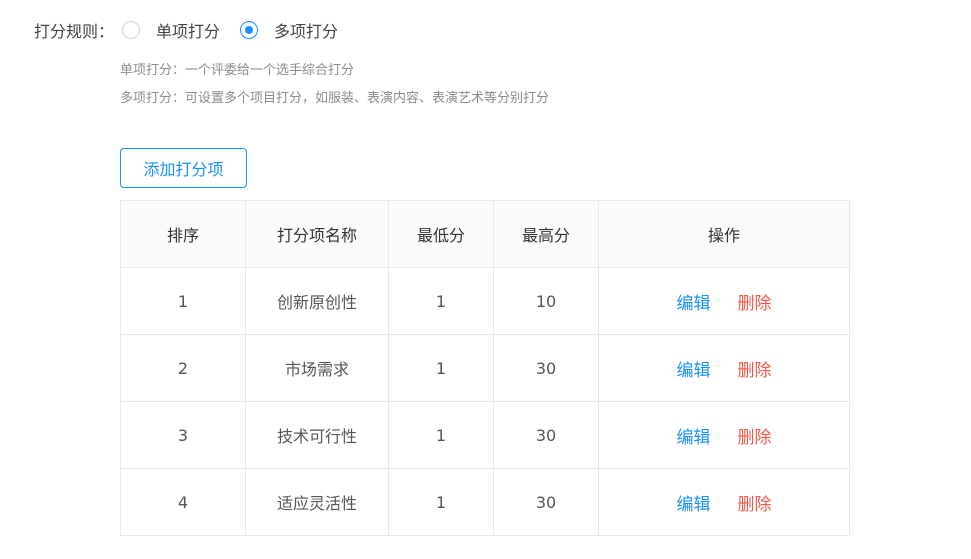  I want to click on table-header-row: 排序 打分项名称 最低分 最高分 操作, so click(485, 234).